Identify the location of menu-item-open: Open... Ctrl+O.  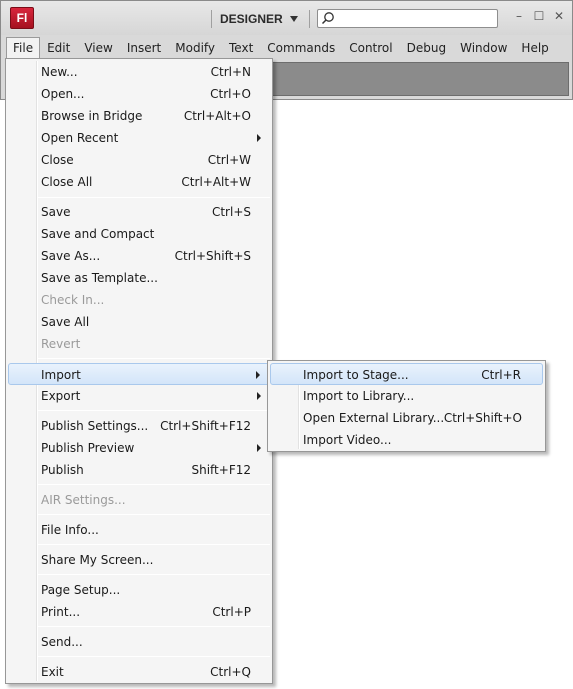
(139, 94).